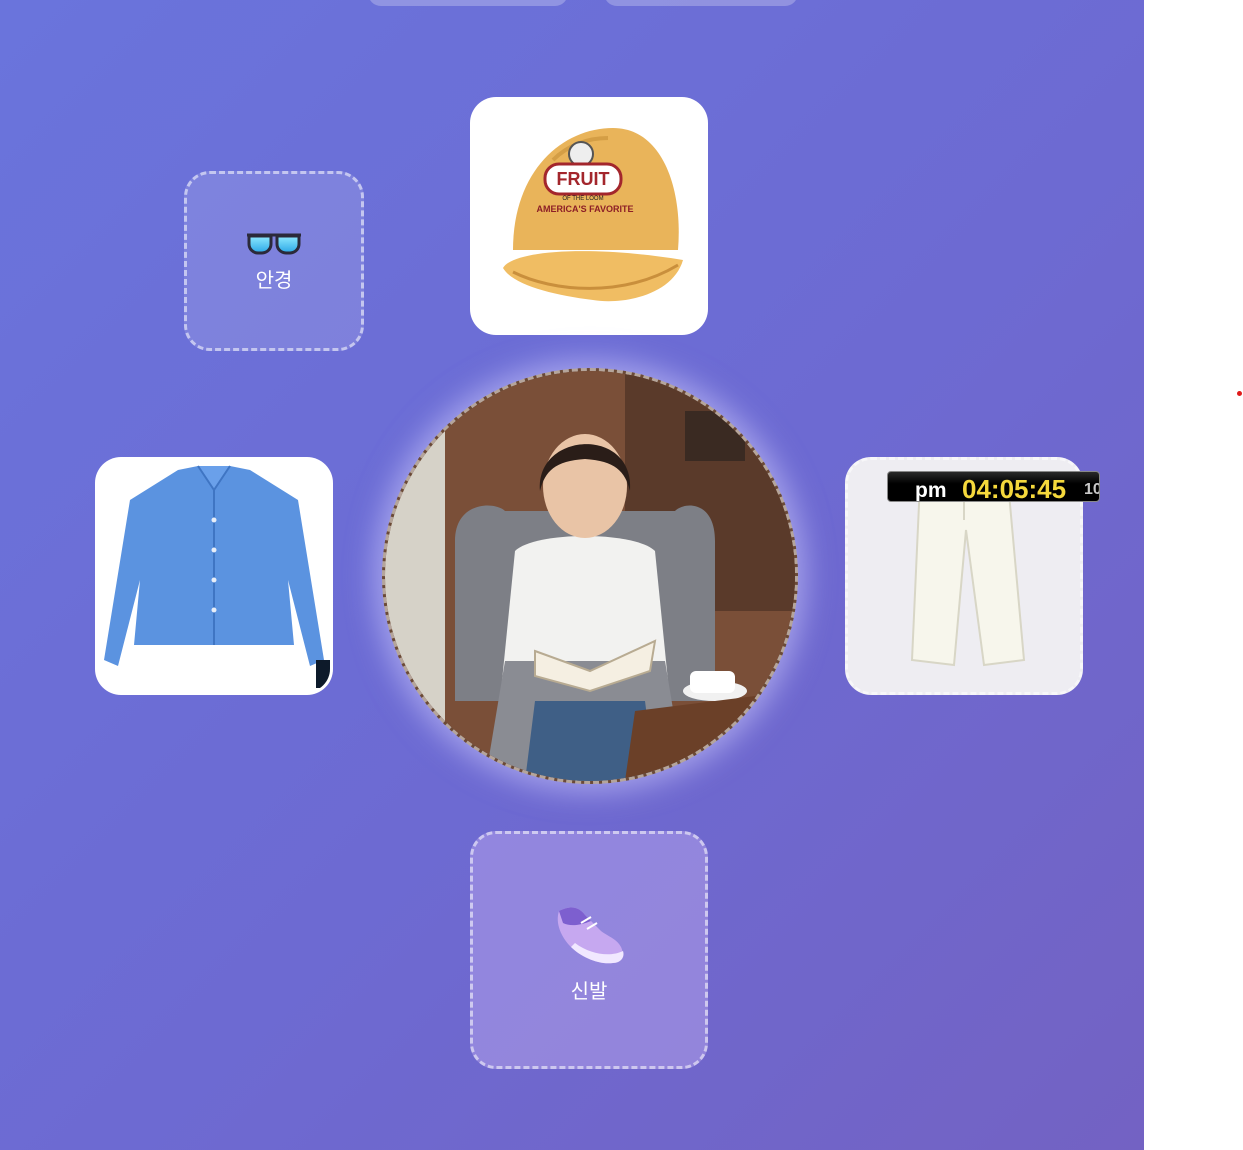  I want to click on hat-slot: FRUIT OF THE LOOM AMERICA'S FAVORITE, so click(589, 216).